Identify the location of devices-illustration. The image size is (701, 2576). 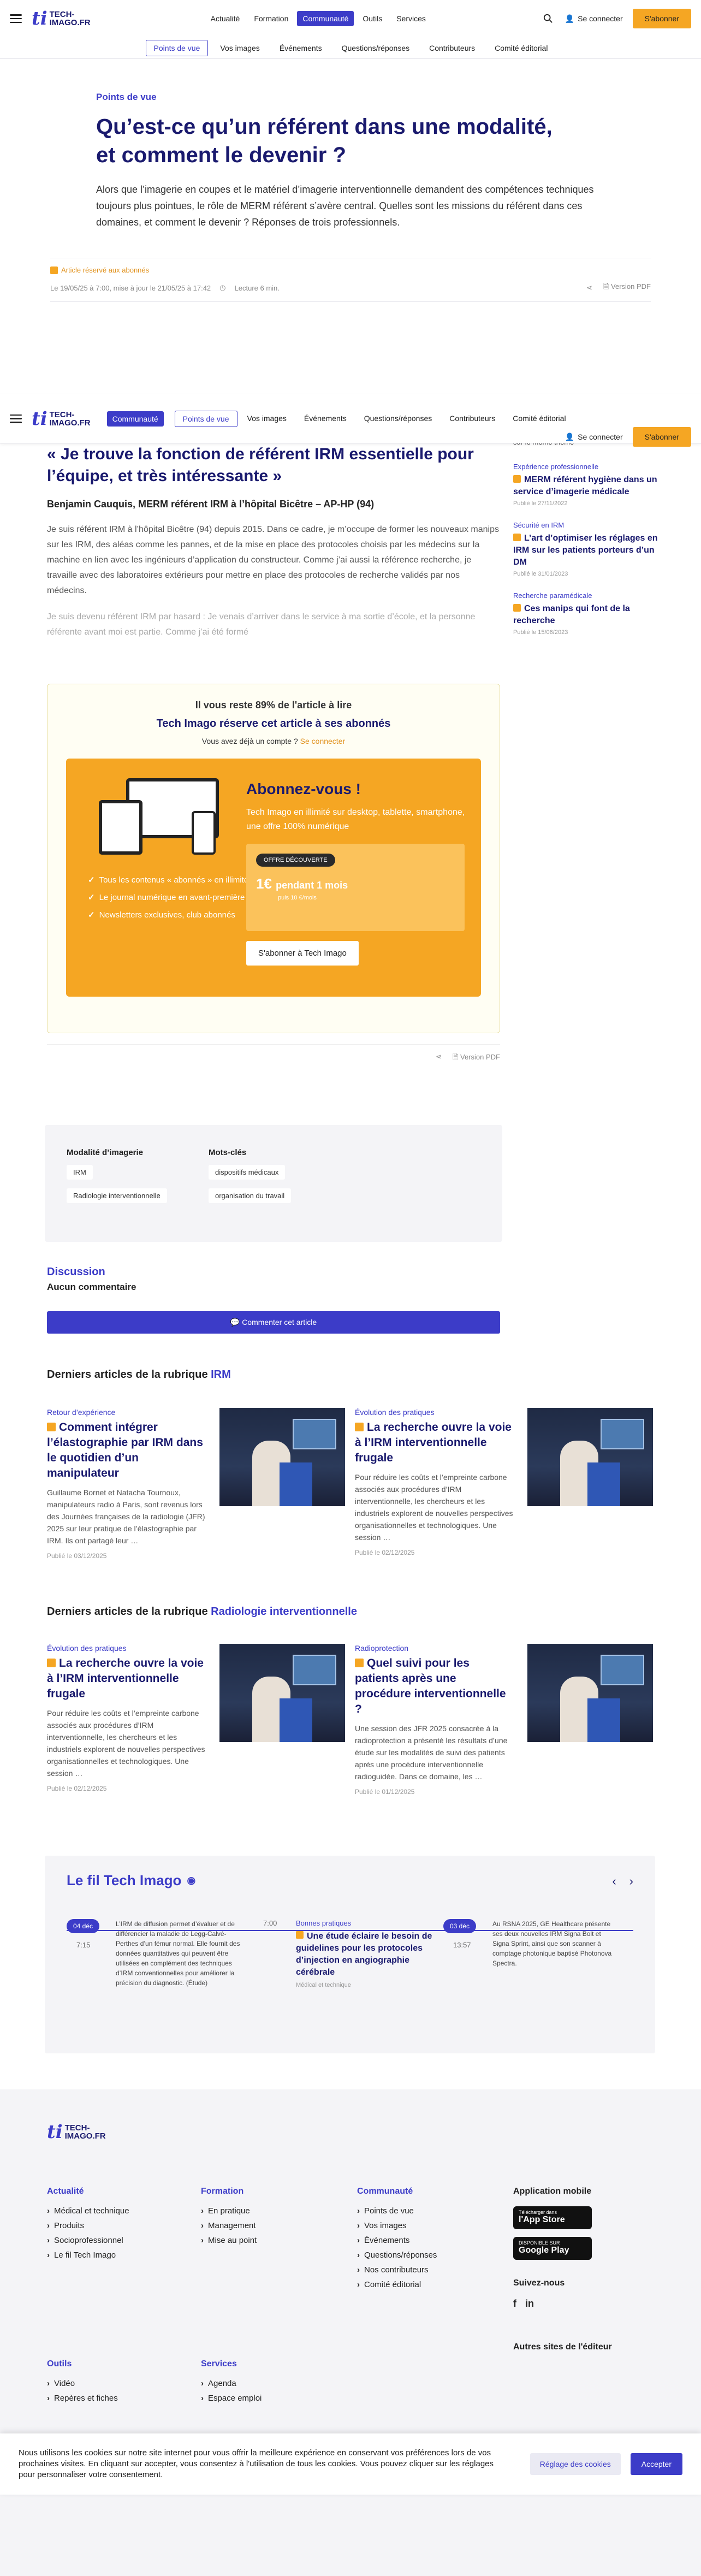
(156, 819).